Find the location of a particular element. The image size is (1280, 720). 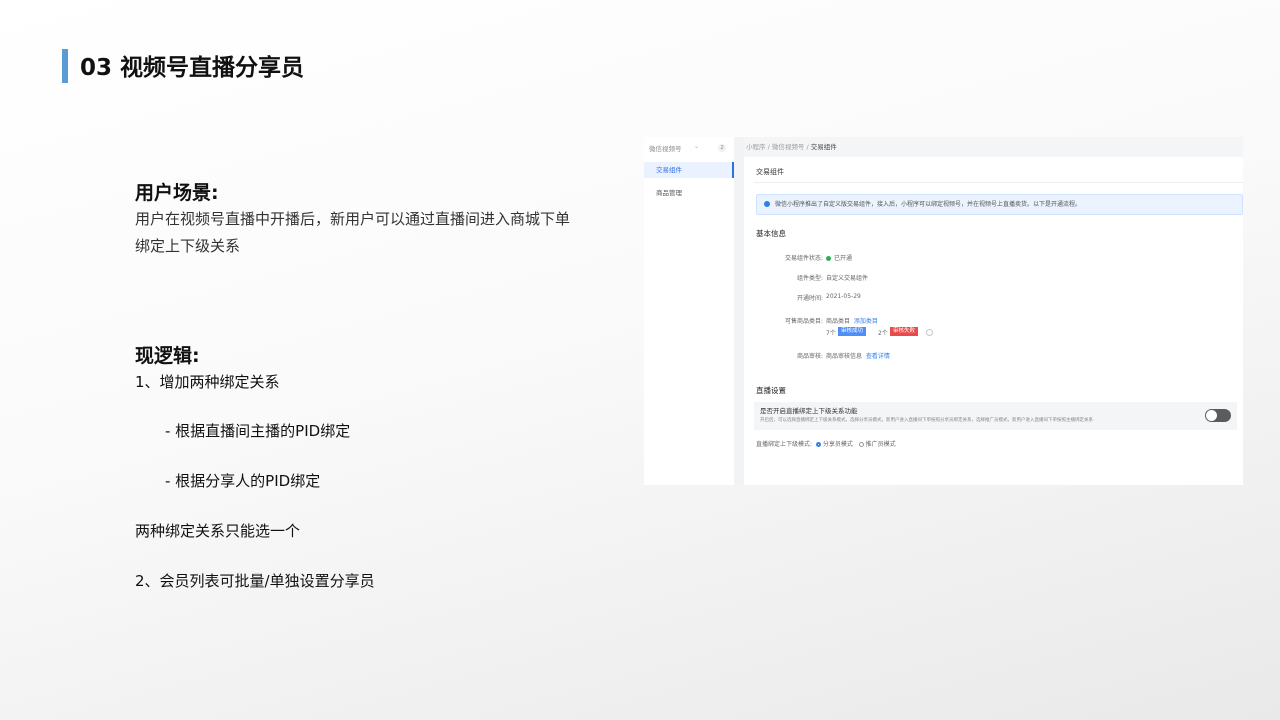

title-accent-bar is located at coordinates (65, 66).